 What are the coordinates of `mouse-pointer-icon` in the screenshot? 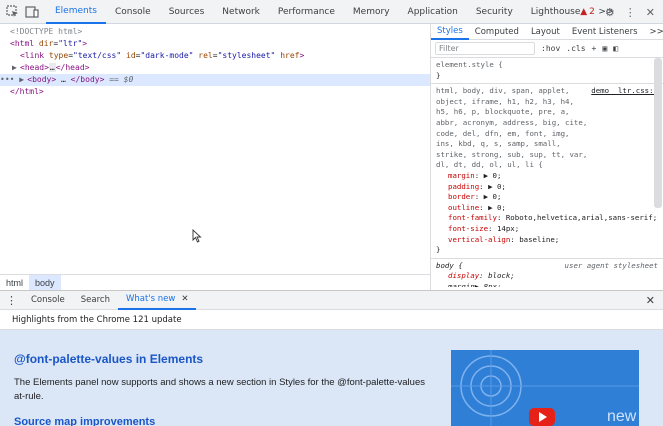 It's located at (197, 236).